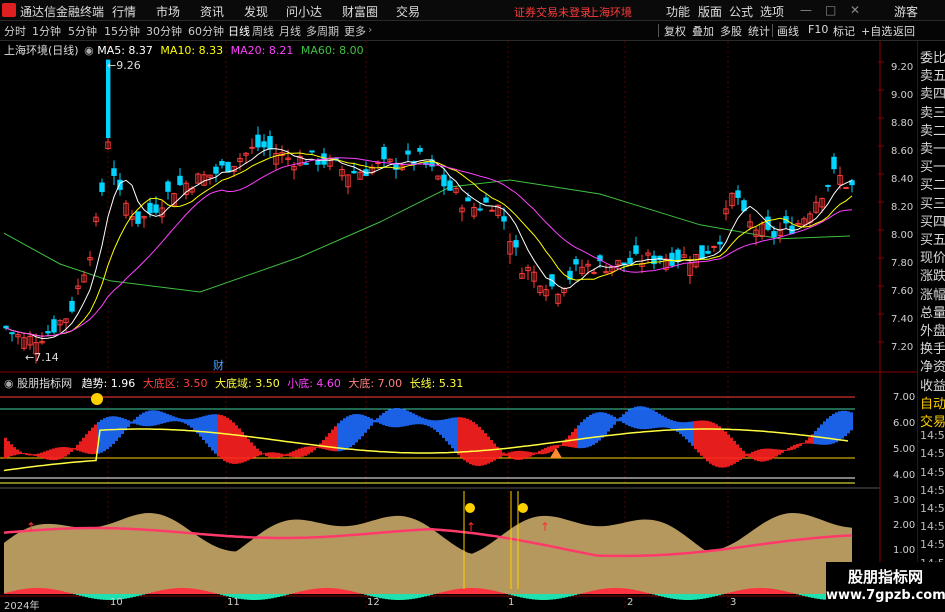  What do you see at coordinates (360, 11) in the screenshot?
I see `menu-item-caifuquan: 财富圈` at bounding box center [360, 11].